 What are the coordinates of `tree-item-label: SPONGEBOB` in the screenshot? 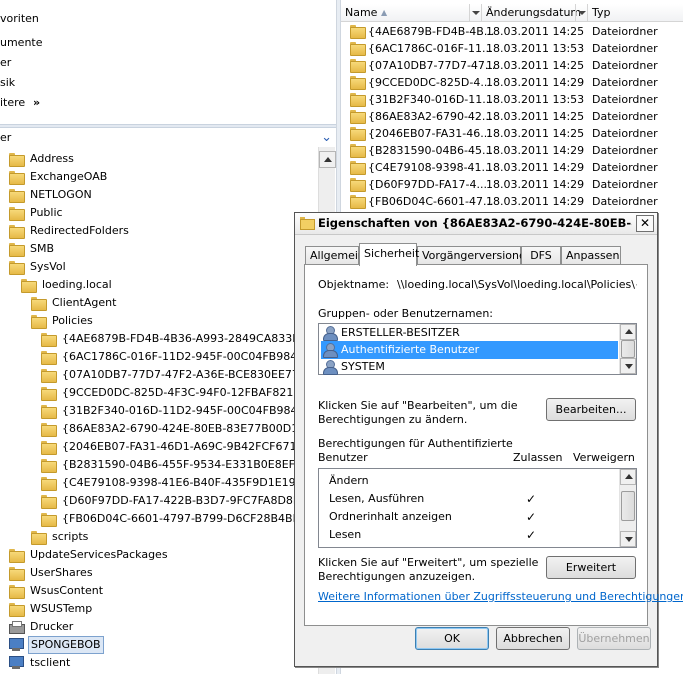 It's located at (66, 645).